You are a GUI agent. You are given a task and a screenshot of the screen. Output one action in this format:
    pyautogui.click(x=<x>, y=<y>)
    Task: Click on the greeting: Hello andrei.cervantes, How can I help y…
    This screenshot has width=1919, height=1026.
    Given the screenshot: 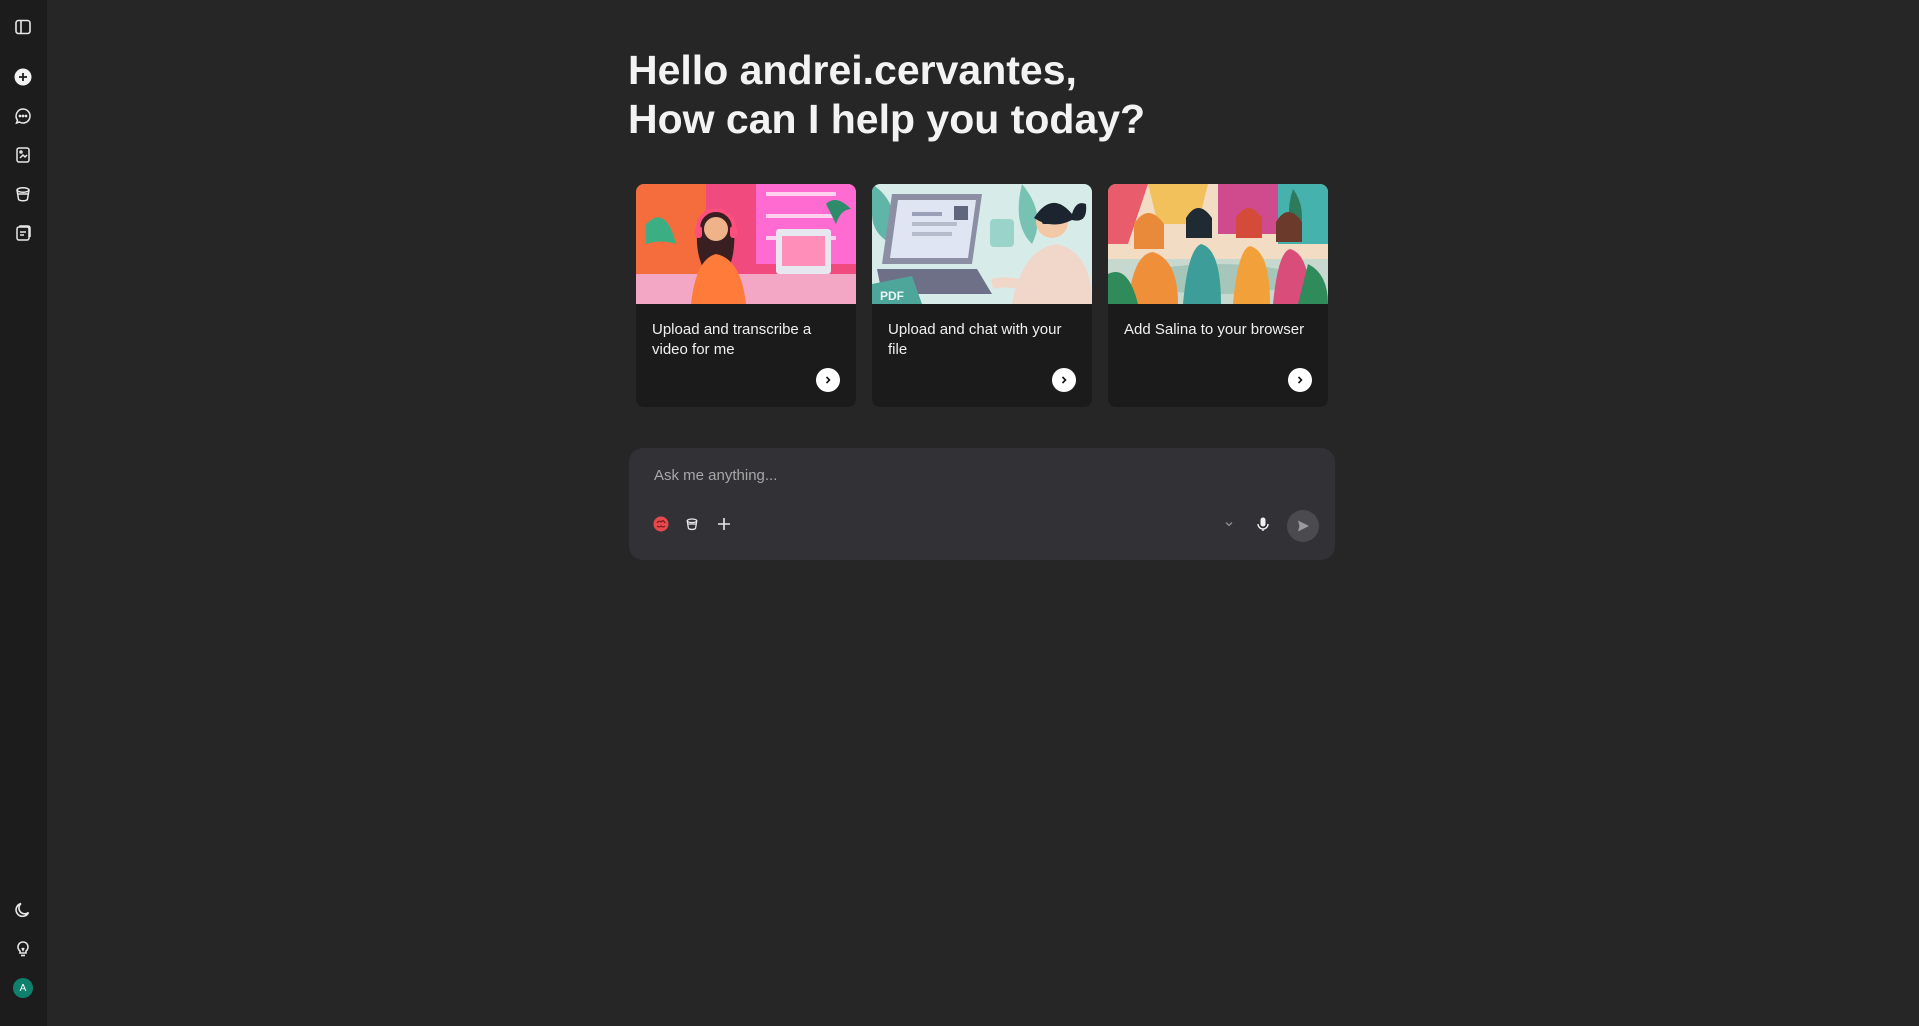 What is the action you would take?
    pyautogui.click(x=886, y=95)
    